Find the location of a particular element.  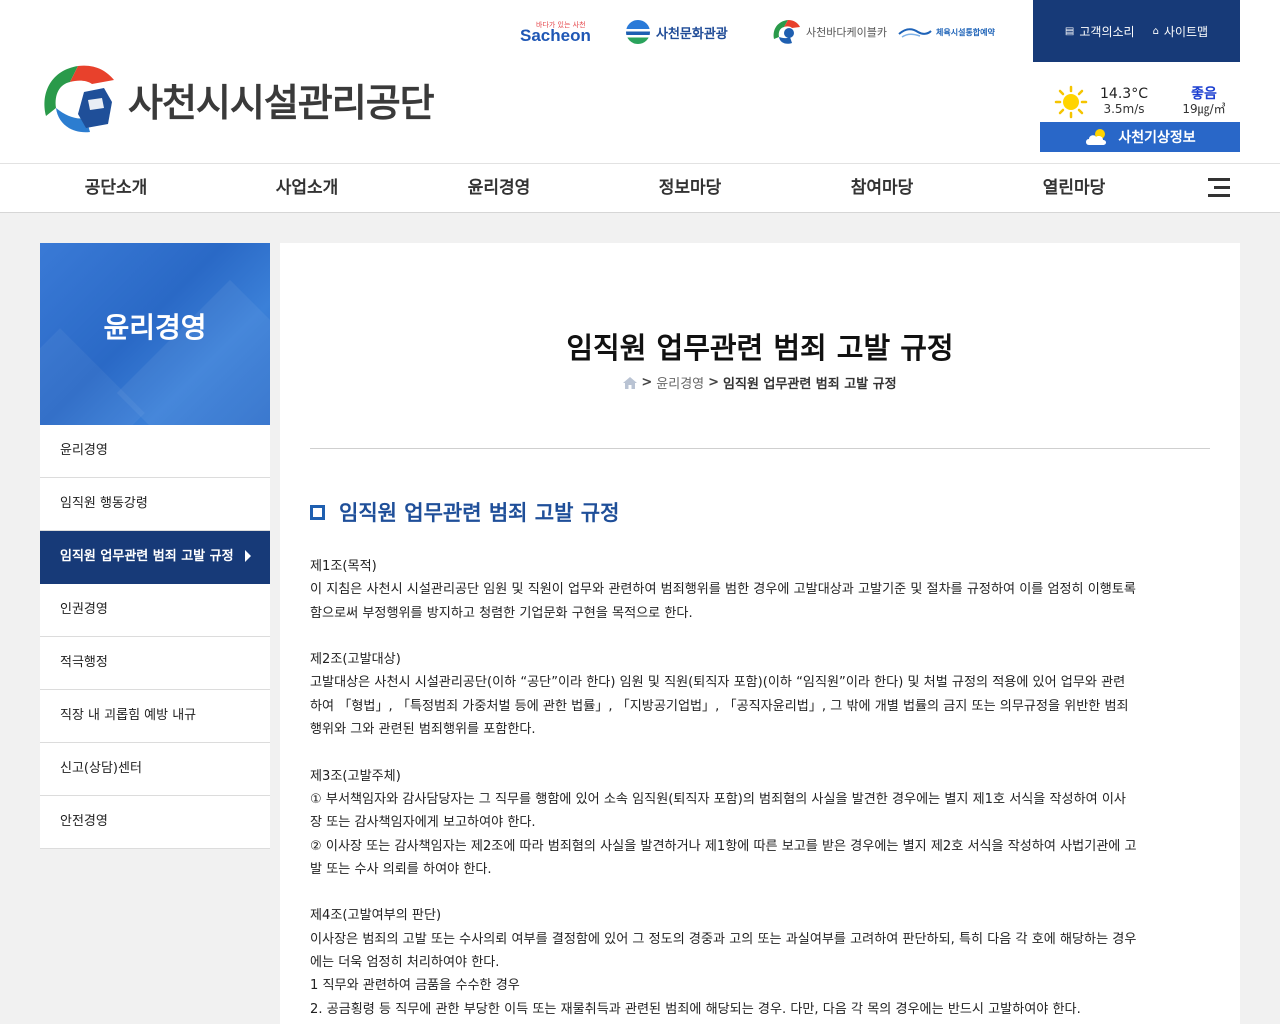

nav-item-participation: 참여마당 is located at coordinates (882, 188).